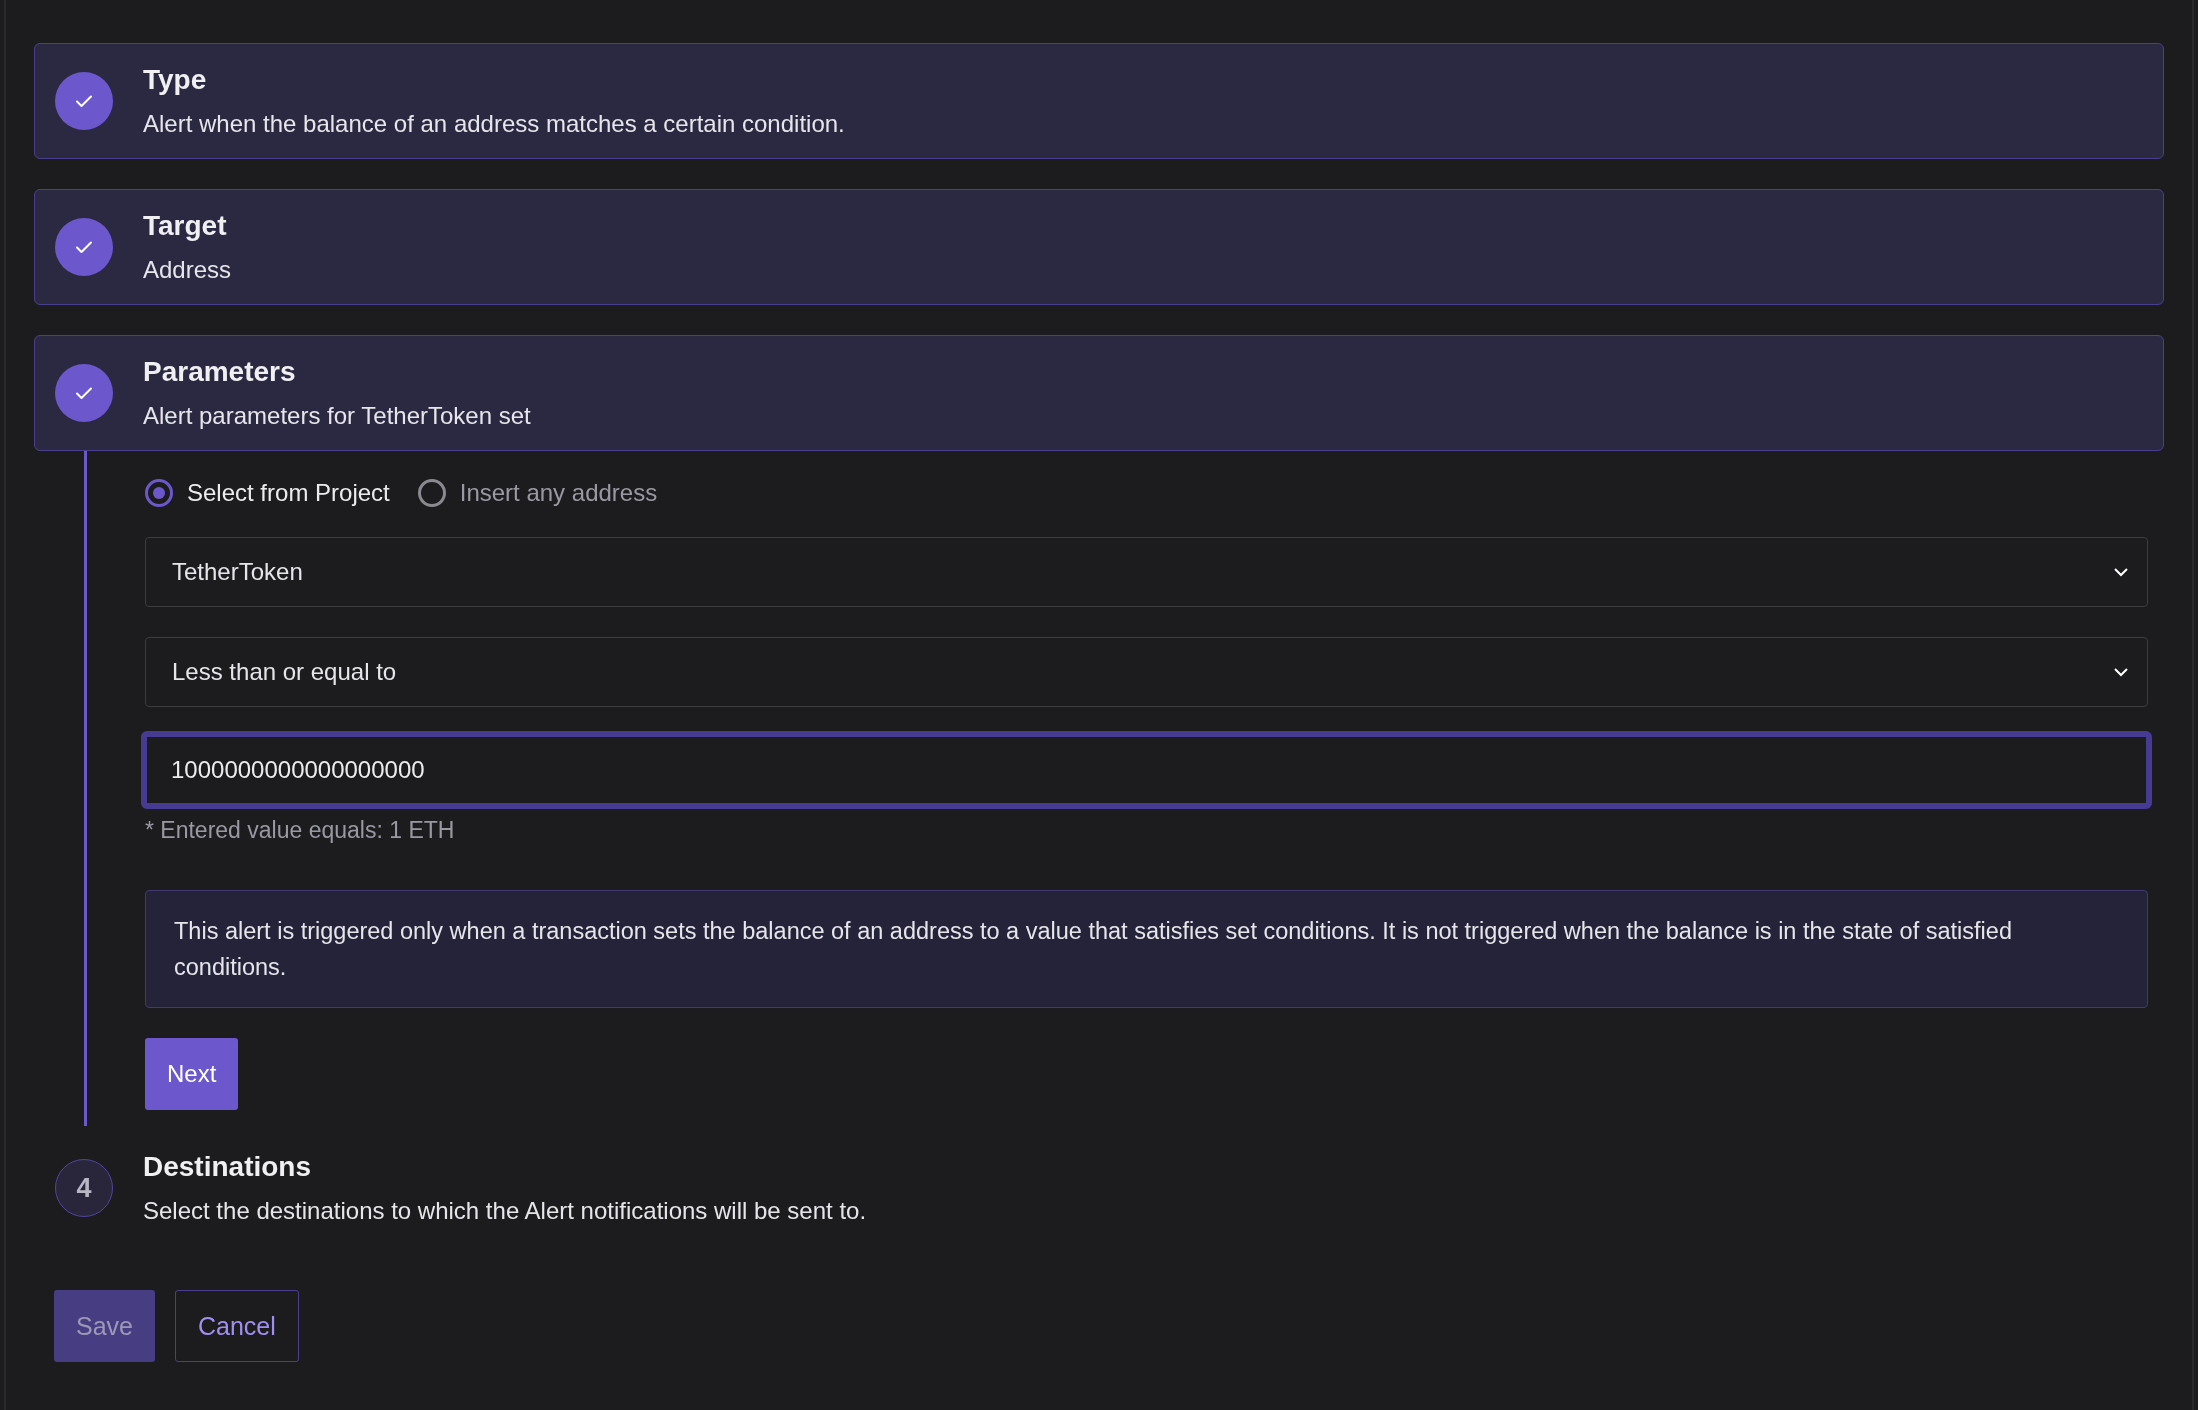 This screenshot has width=2198, height=1410. I want to click on step-number: 4, so click(84, 1188).